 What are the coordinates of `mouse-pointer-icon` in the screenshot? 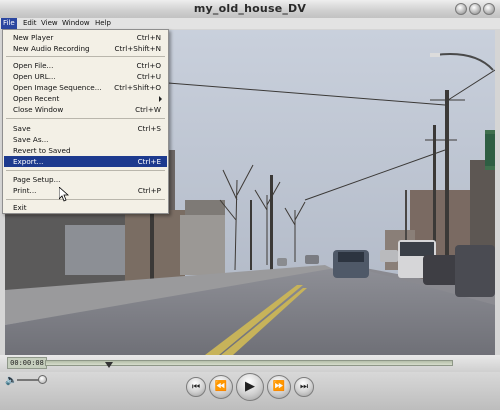 It's located at (64, 194).